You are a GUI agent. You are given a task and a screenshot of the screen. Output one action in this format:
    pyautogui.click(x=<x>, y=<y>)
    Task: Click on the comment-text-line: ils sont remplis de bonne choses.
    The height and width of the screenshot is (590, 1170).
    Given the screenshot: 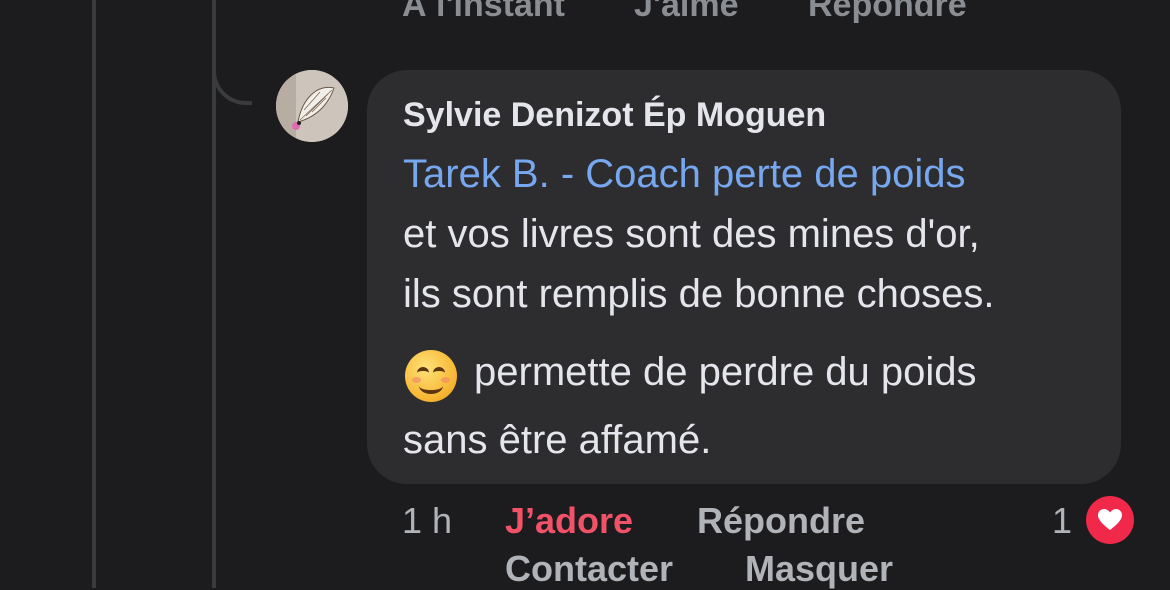 What is the action you would take?
    pyautogui.click(x=699, y=294)
    